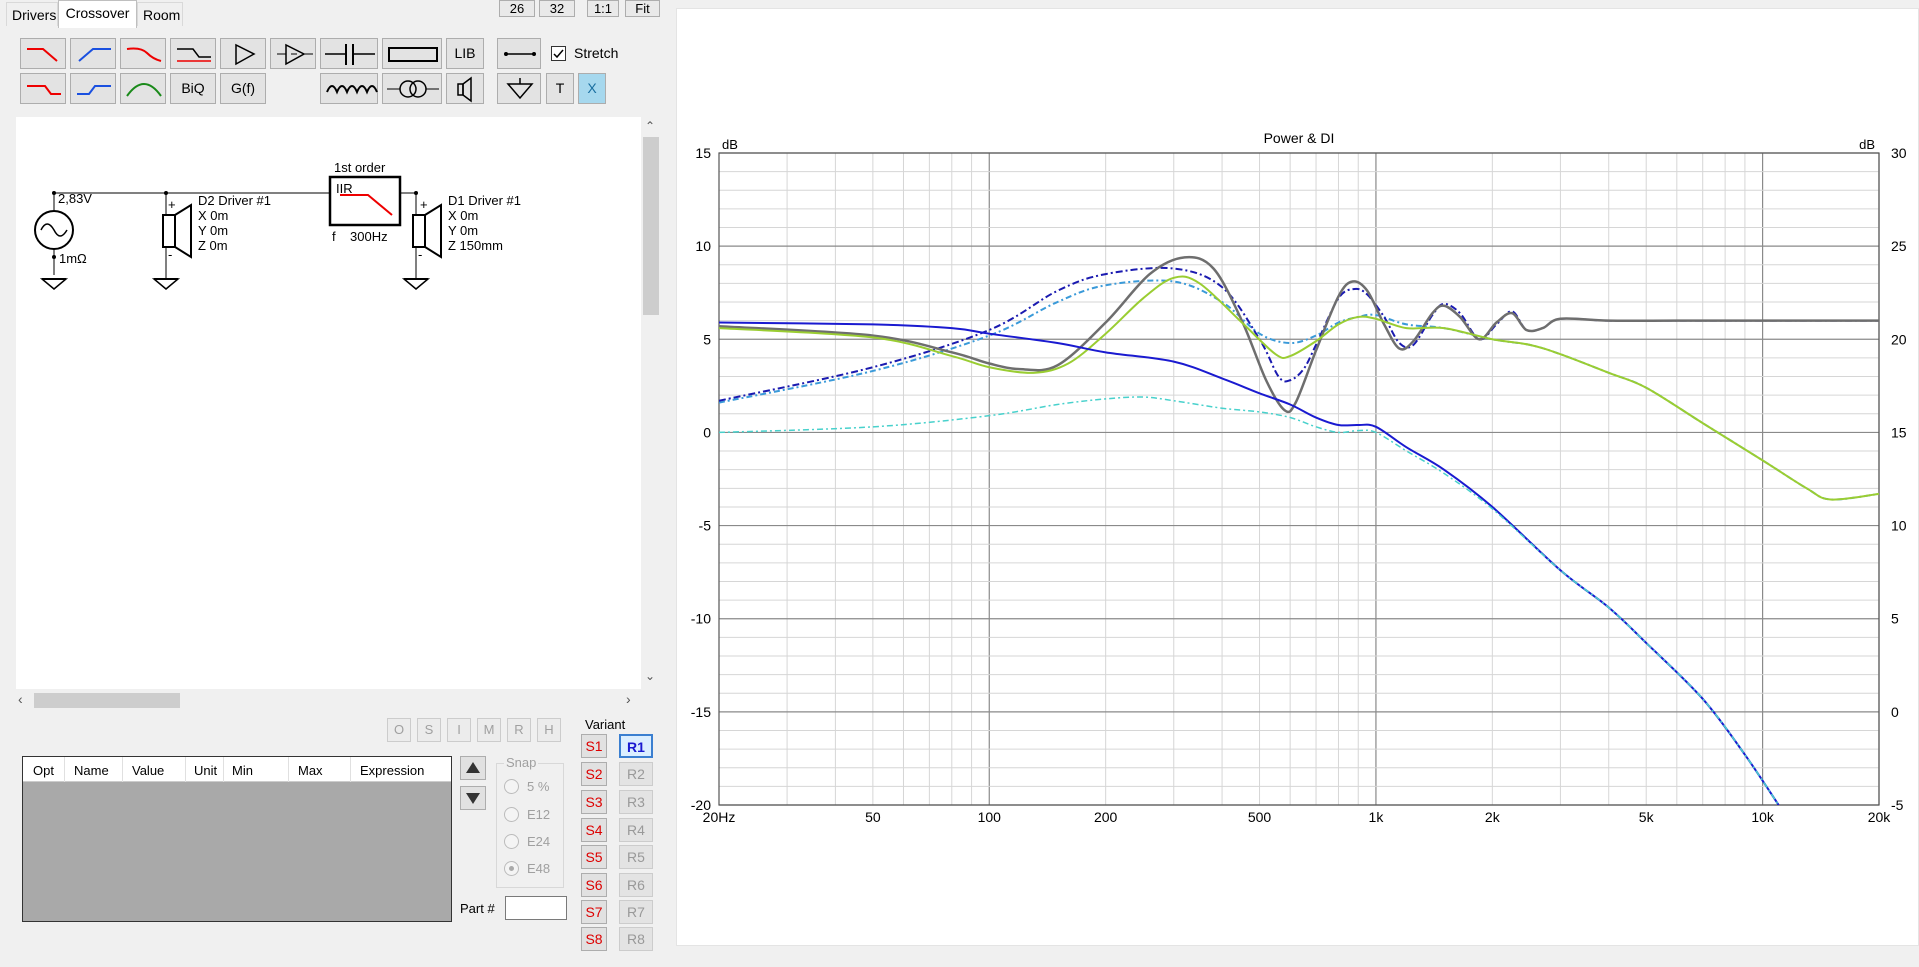 The width and height of the screenshot is (1919, 967). I want to click on parts-table-header: Opt Name Value Unit Min Max Expression, so click(237, 769).